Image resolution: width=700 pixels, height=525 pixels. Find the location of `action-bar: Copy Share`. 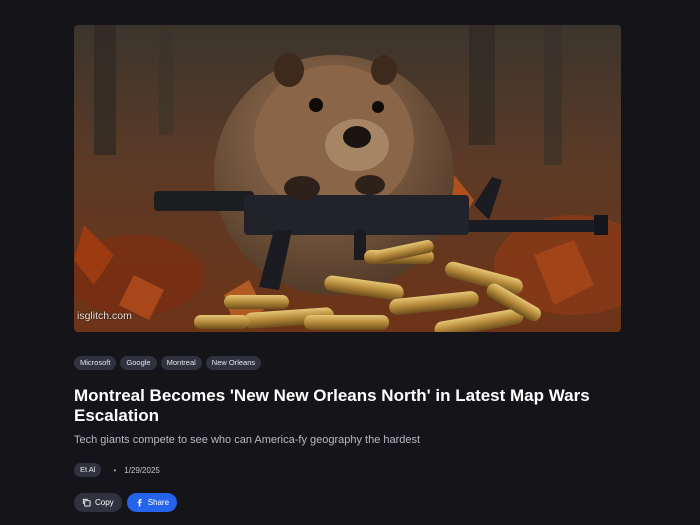

action-bar: Copy Share is located at coordinates (126, 502).